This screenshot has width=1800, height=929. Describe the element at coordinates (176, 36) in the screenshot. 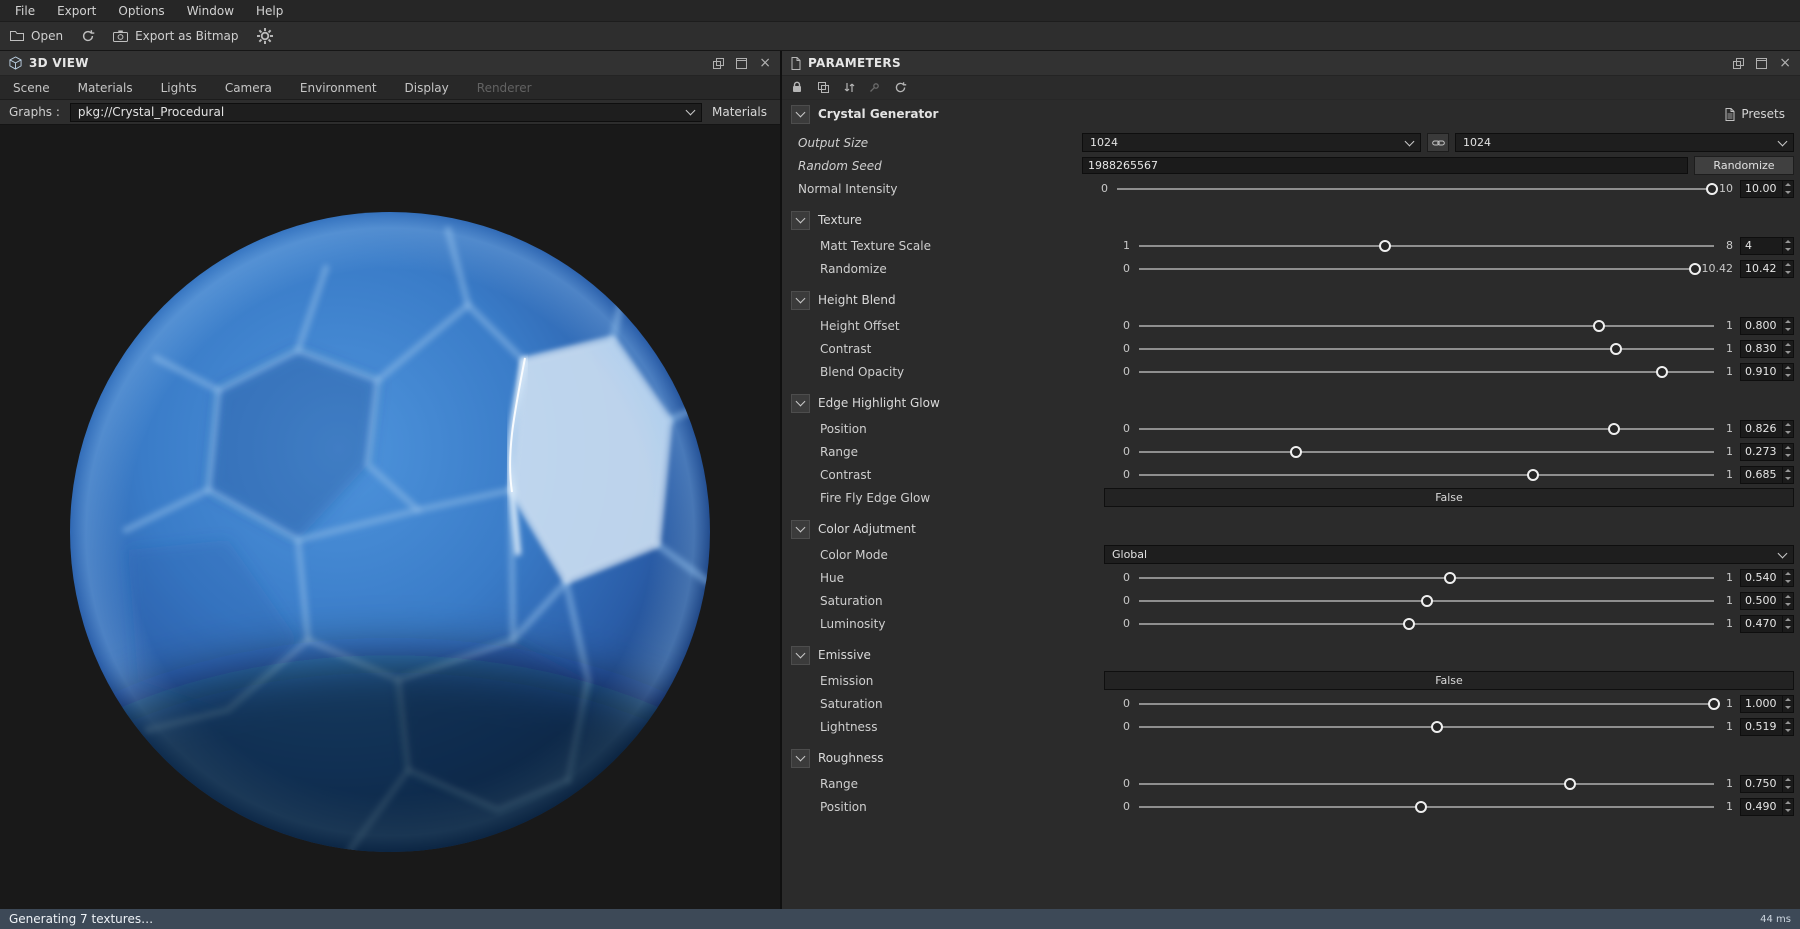

I see `export-as-bitmap-button: Export as Bitmap` at that location.